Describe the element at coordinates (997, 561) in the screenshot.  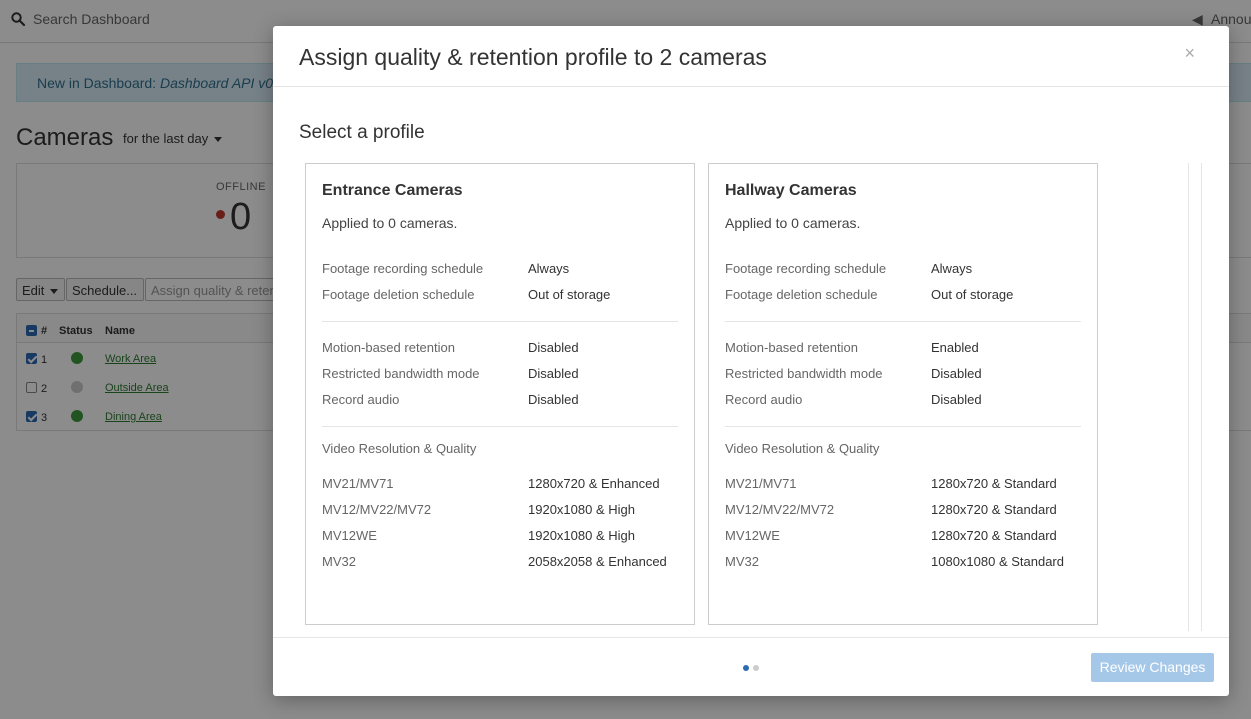
I see `resolution-quality: 1080x1080 & Standard` at that location.